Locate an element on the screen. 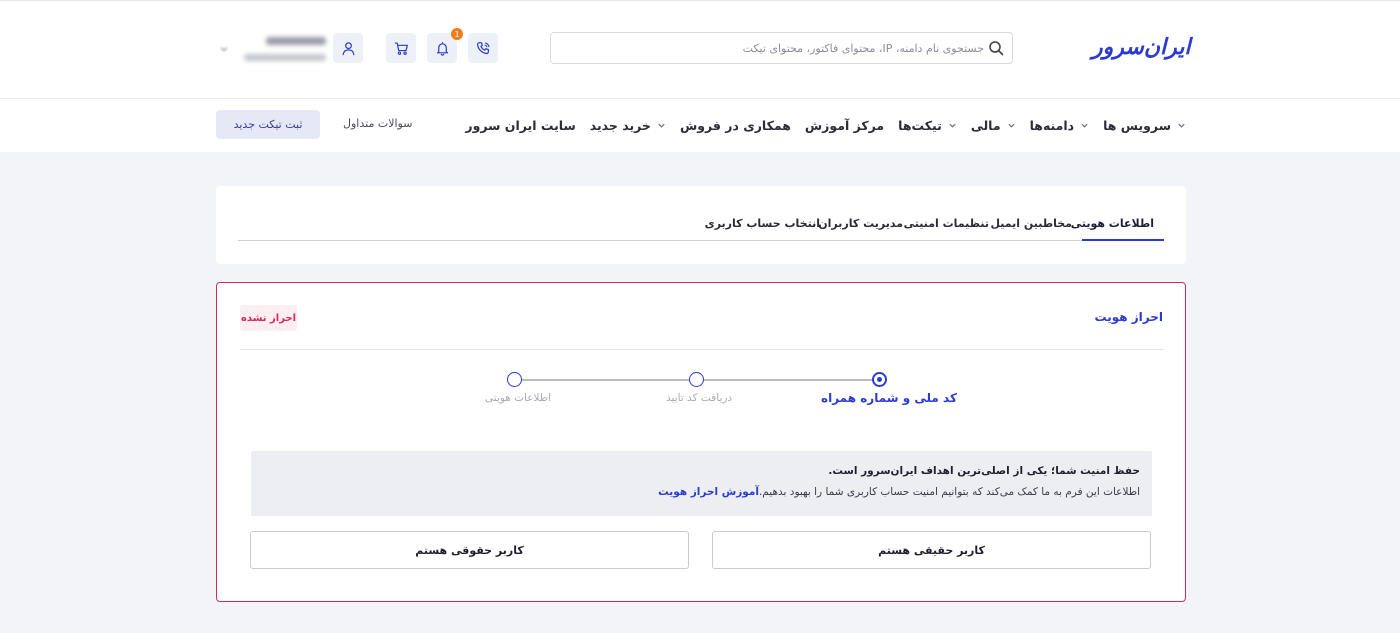 This screenshot has height=633, width=1400. card-title: احراز هویت is located at coordinates (1128, 317).